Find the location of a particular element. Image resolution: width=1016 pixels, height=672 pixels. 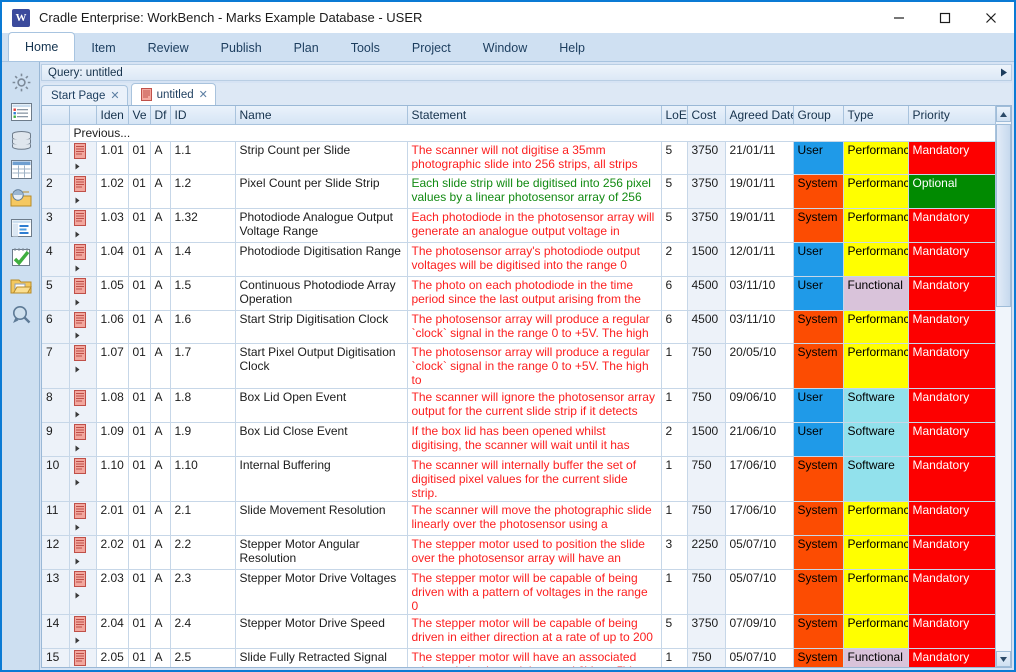

agreed-date-cell: 07/09/10 is located at coordinates (759, 631).